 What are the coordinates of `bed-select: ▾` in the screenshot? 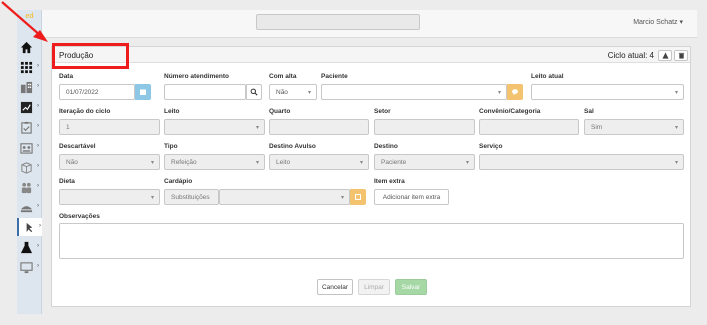 It's located at (214, 127).